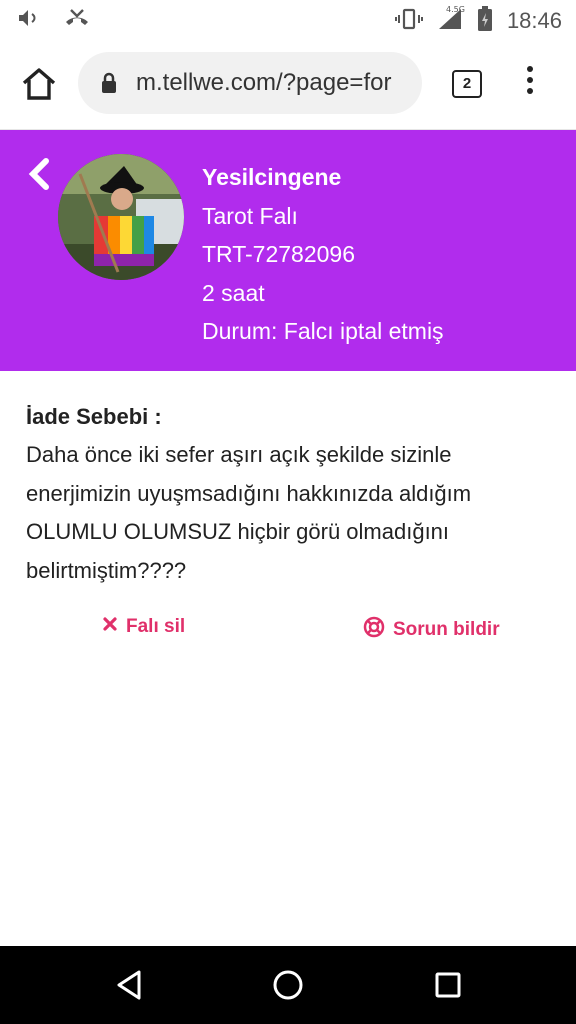 The height and width of the screenshot is (1024, 576). Describe the element at coordinates (233, 292) in the screenshot. I see `fortune-time: 2 saat` at that location.